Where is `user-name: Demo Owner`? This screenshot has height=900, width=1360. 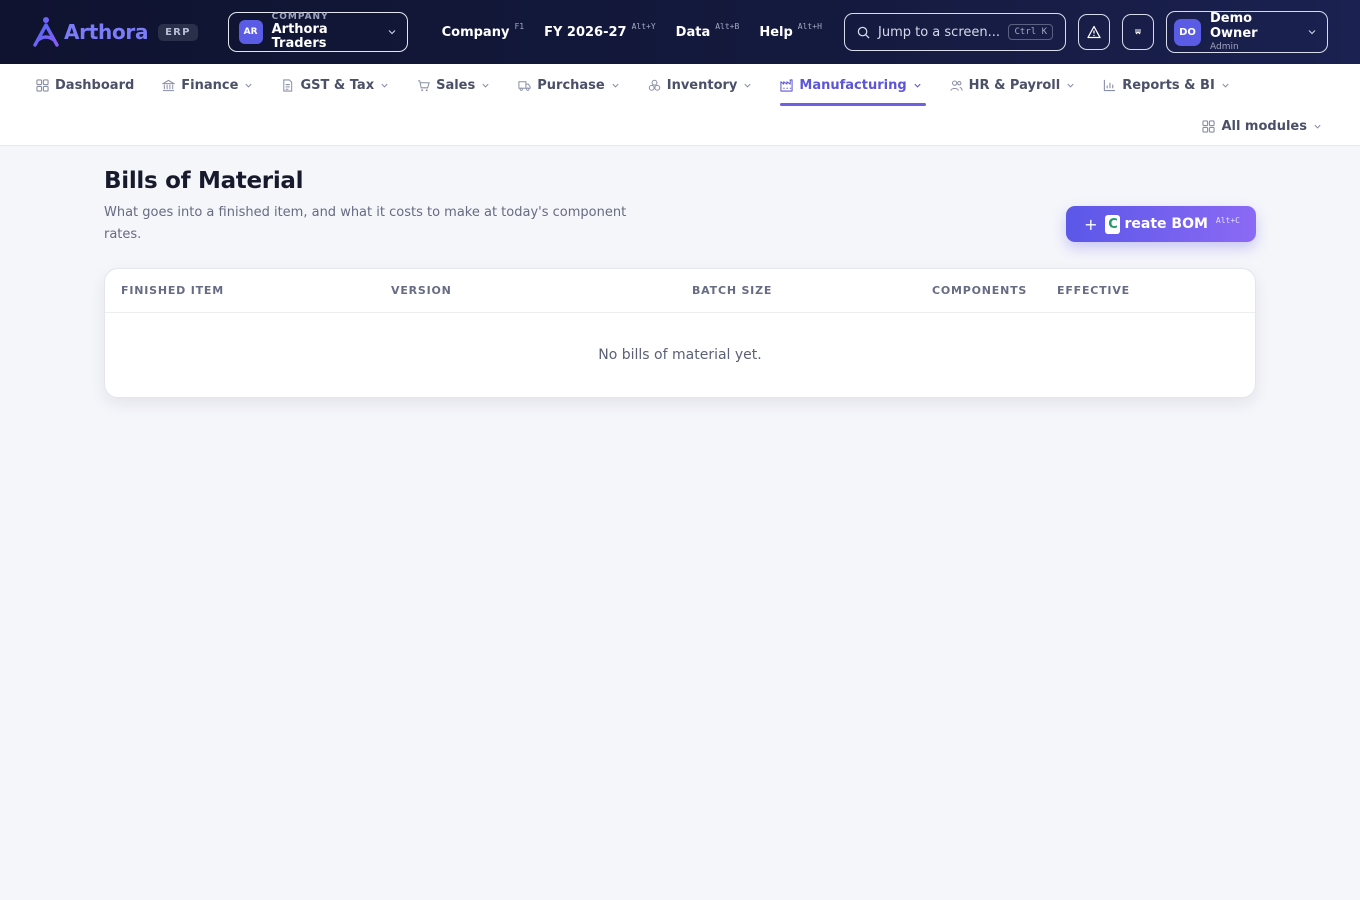
user-name: Demo Owner is located at coordinates (1234, 25).